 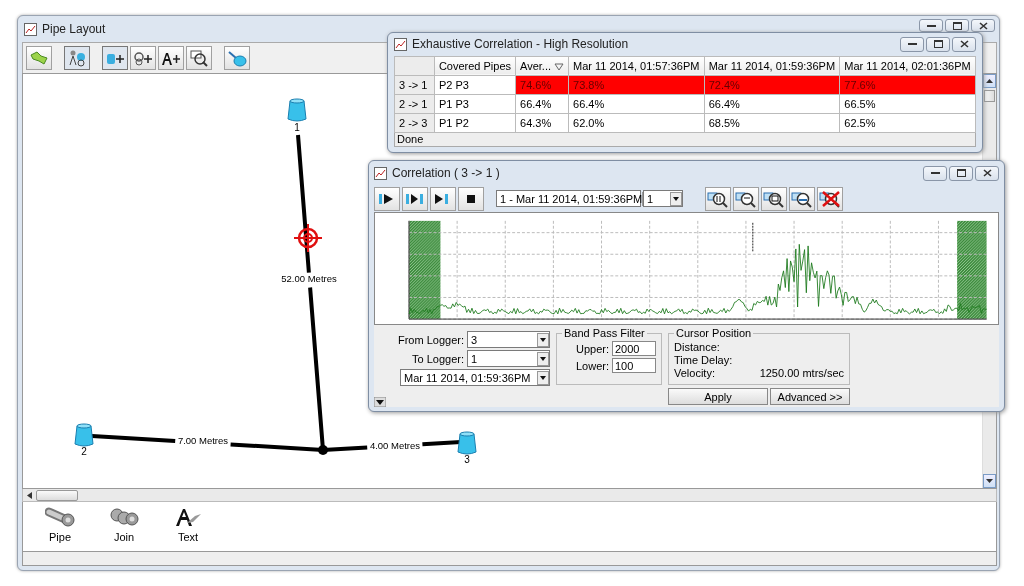 I want to click on column-header: Mar 11 2014, 02:01:36PM, so click(x=907, y=66).